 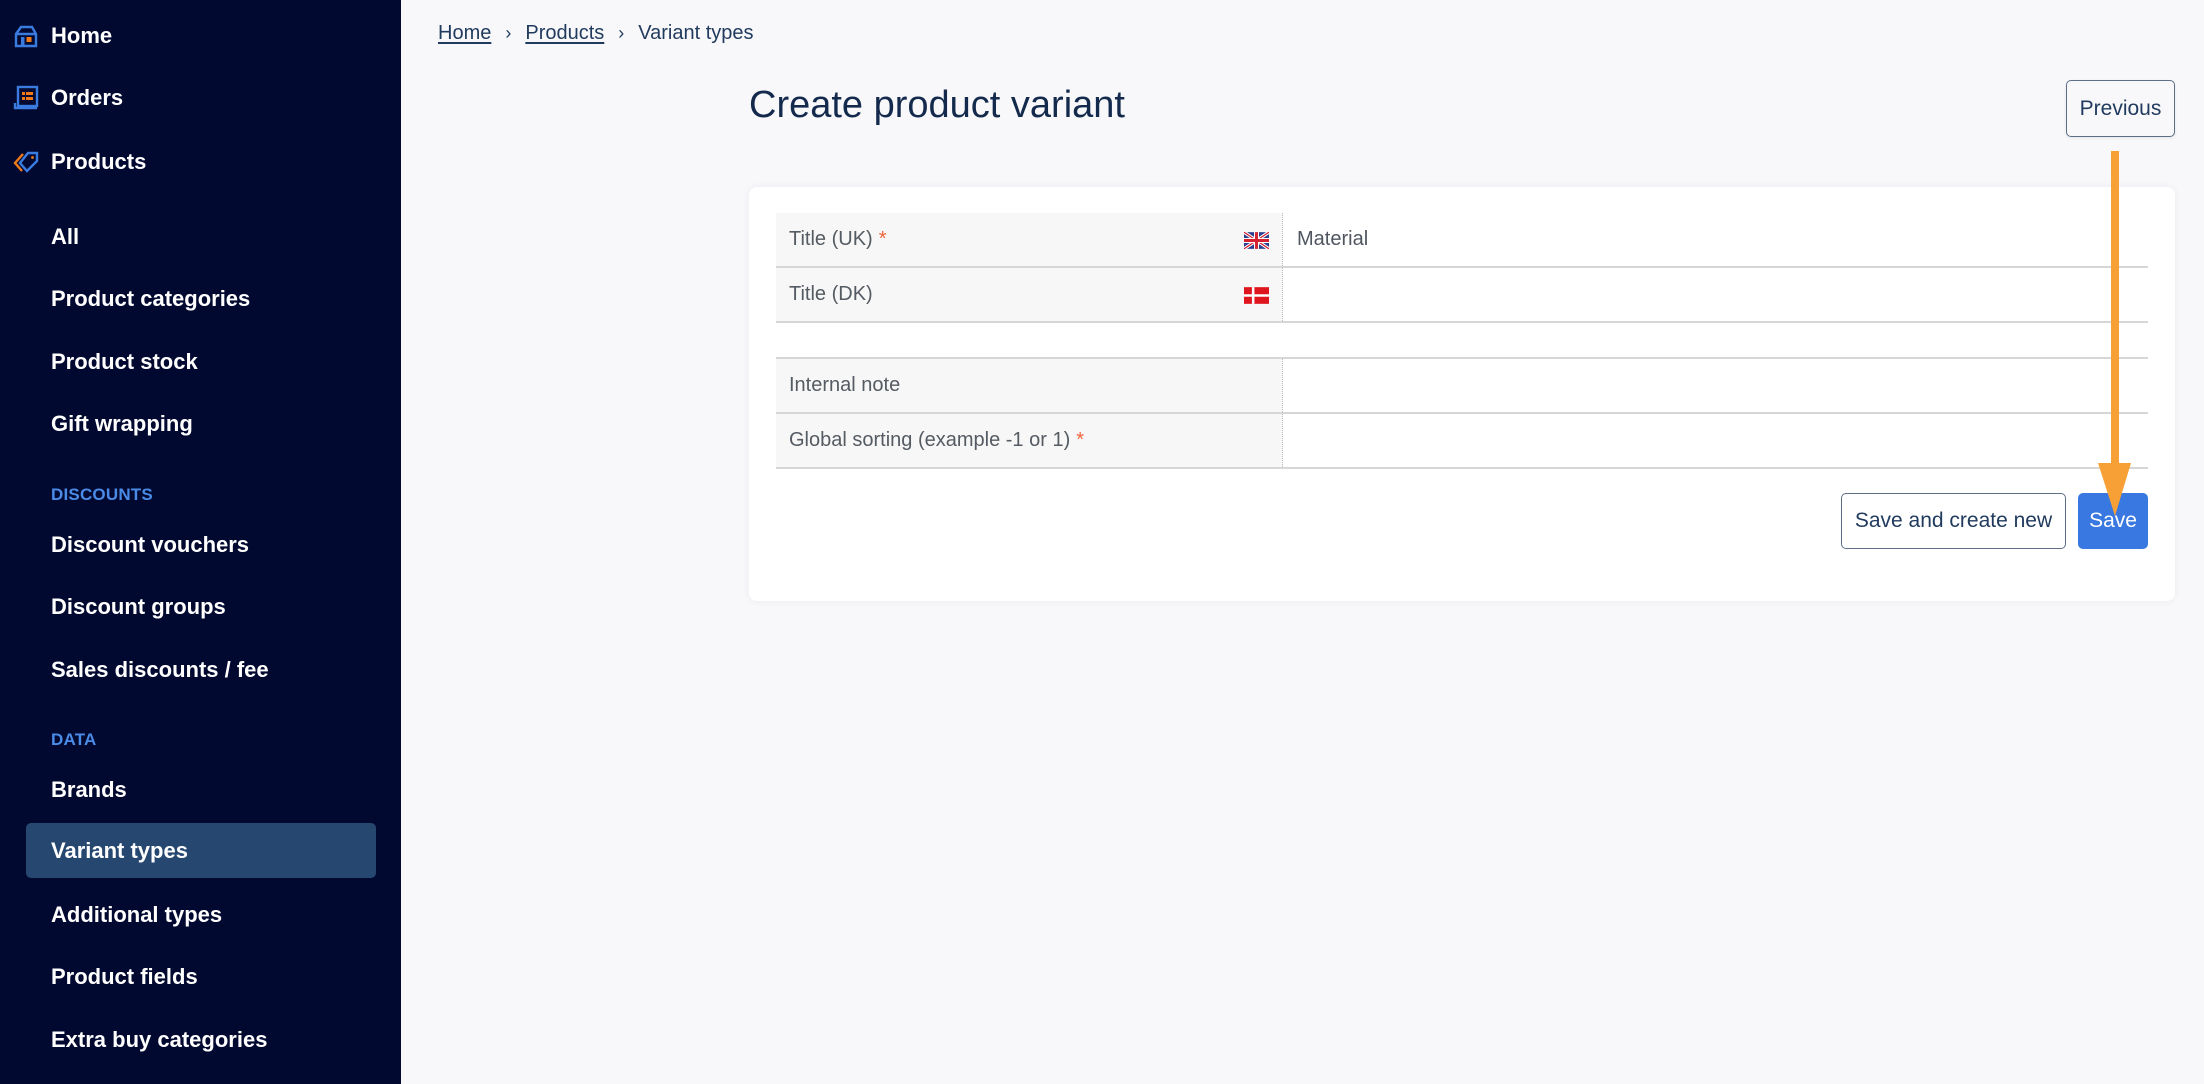 I want to click on sidebar-item-product-categories: Product categories, so click(x=201, y=298).